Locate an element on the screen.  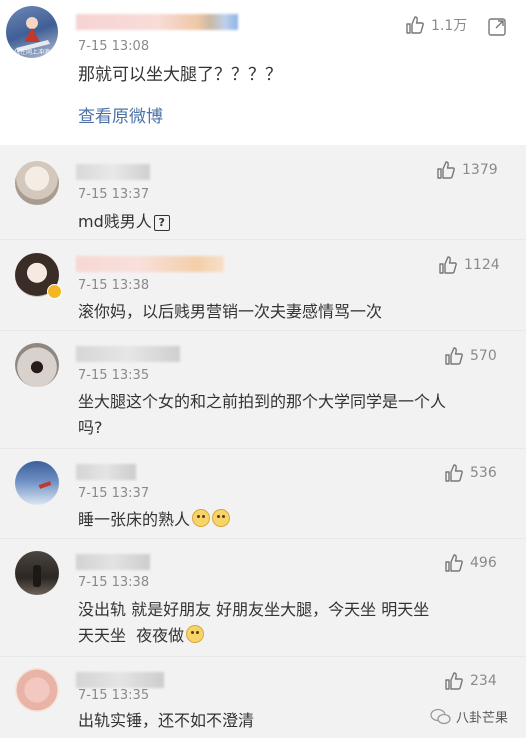
like-count: 496 is located at coordinates (483, 563).